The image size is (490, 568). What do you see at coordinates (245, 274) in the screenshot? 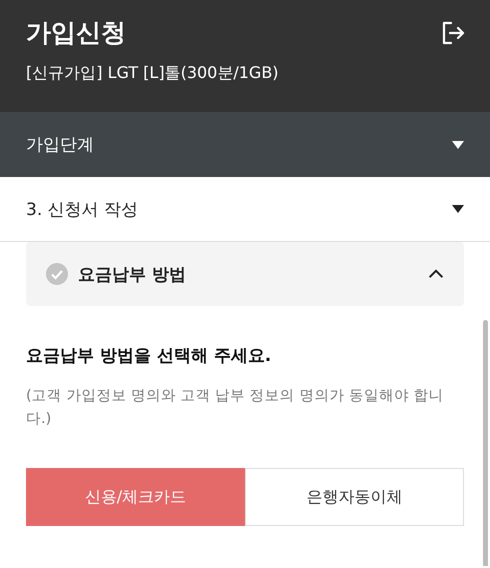
I see `payment-method-header: 요금납부 방법` at bounding box center [245, 274].